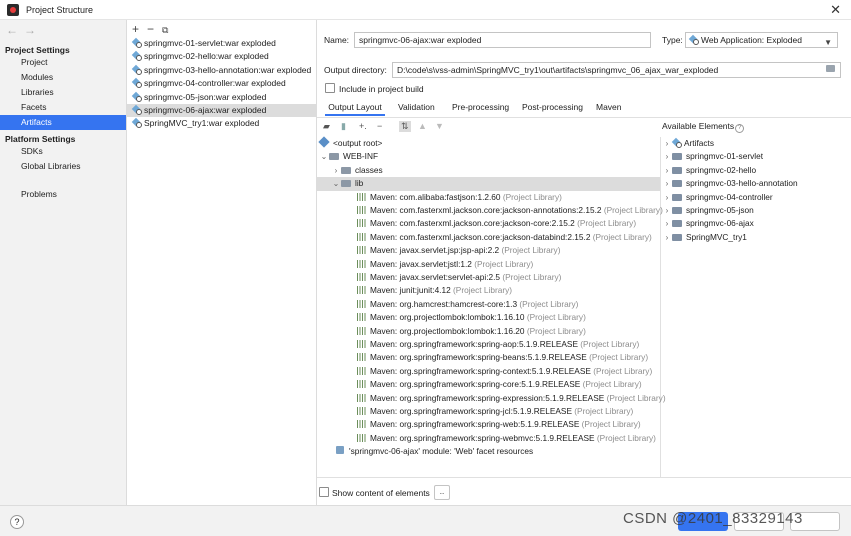 The image size is (851, 536). I want to click on available-module-node: › springmvc-02-hello, so click(756, 170).